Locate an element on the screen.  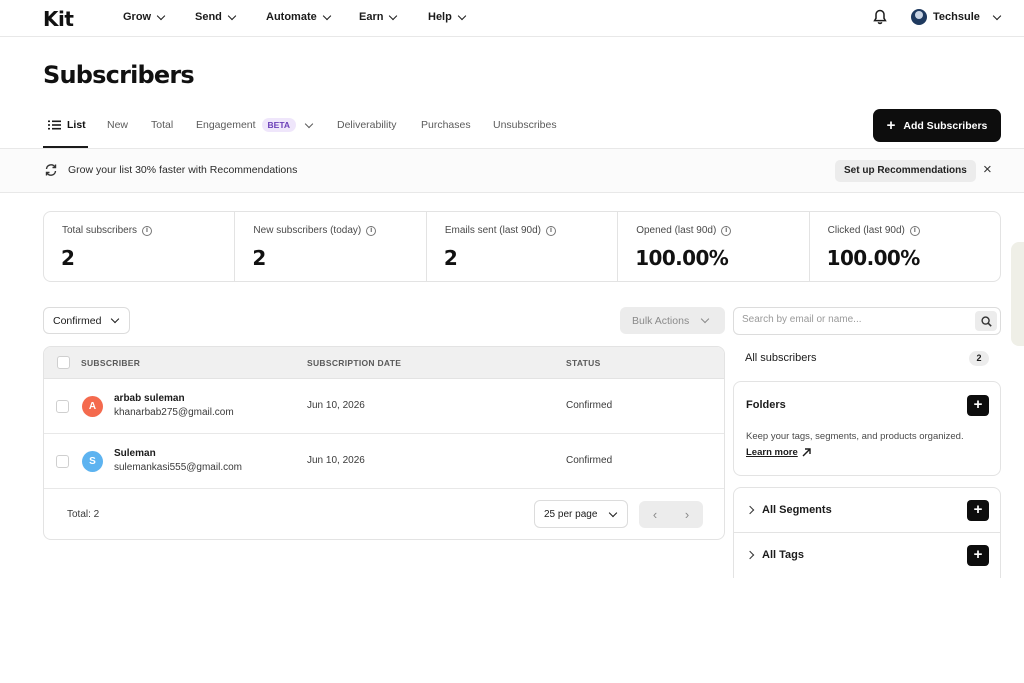
nav-automate-label: Automate is located at coordinates (291, 17).